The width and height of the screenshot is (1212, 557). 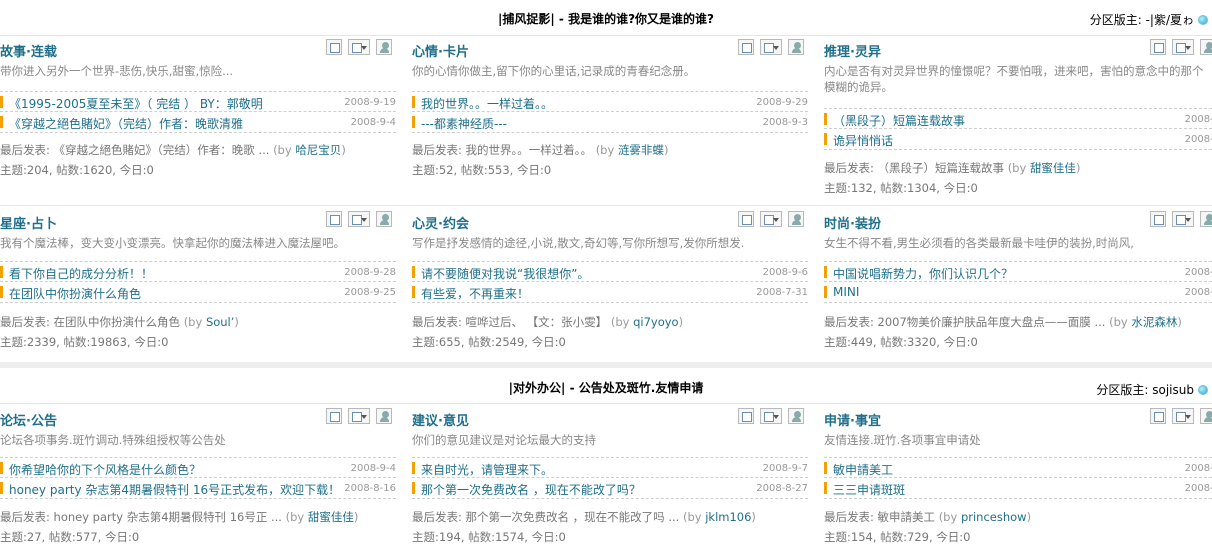 What do you see at coordinates (846, 292) in the screenshot?
I see `topic-link: MINI` at bounding box center [846, 292].